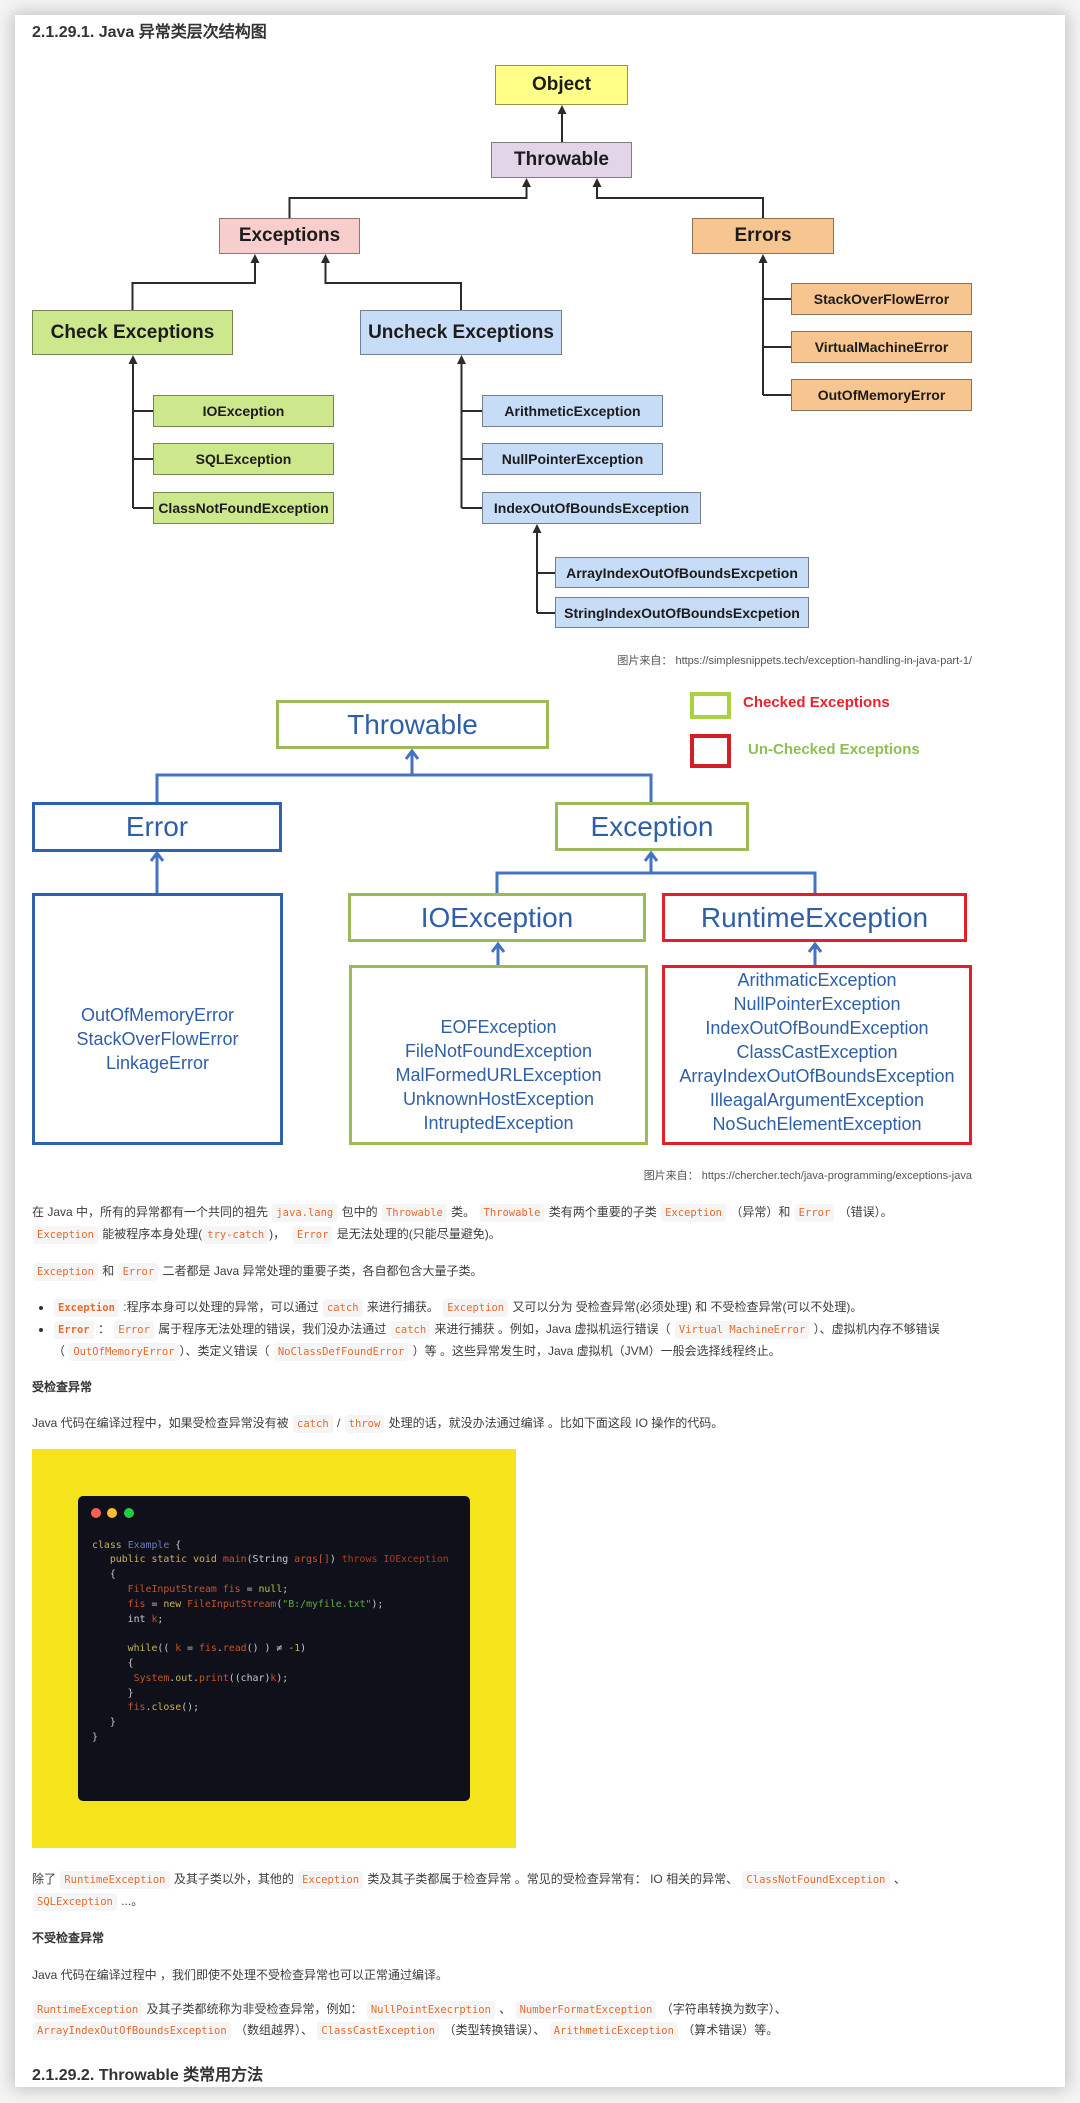  Describe the element at coordinates (234, 1879) in the screenshot. I see `text-run: 及其子类以外，其他的` at that location.